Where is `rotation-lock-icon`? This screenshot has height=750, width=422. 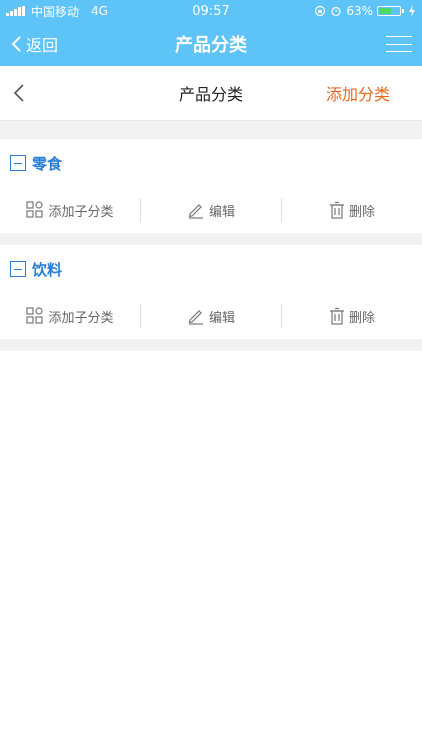 rotation-lock-icon is located at coordinates (320, 11).